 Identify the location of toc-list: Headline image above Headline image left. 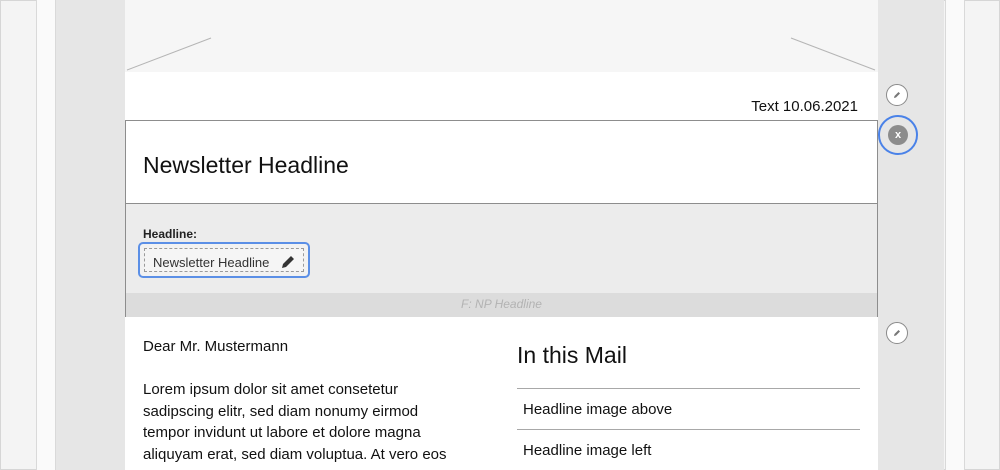
(688, 429).